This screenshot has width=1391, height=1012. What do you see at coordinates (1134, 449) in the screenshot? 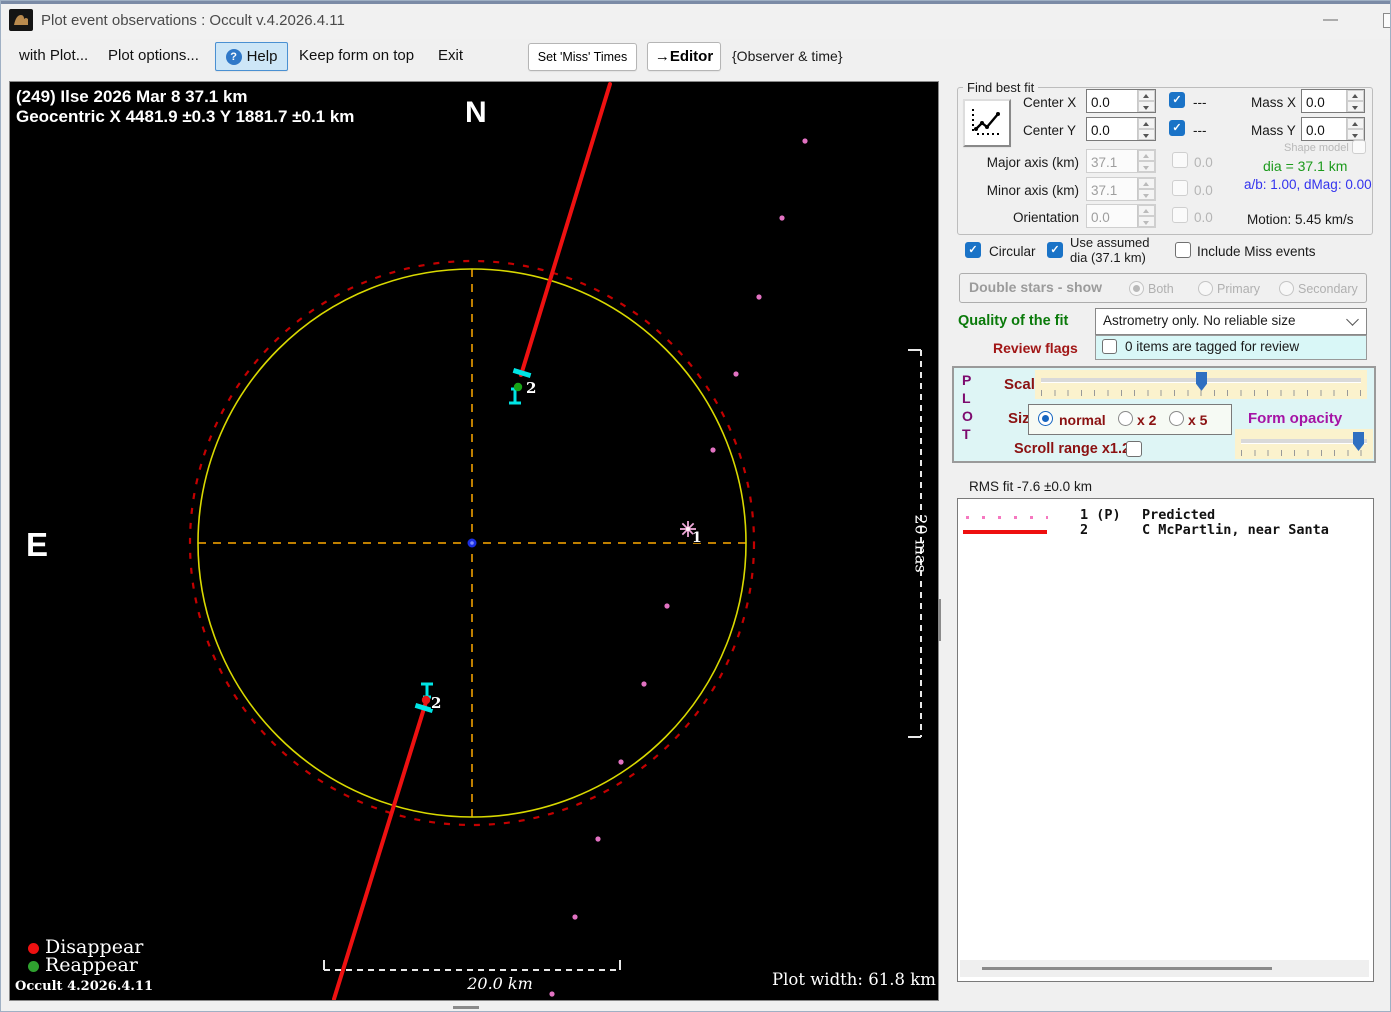
I see `scroll-range-checkbox` at bounding box center [1134, 449].